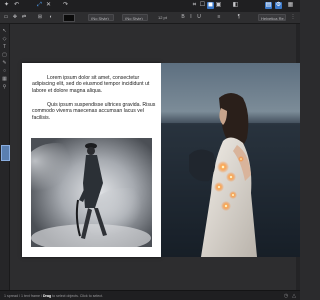  Describe the element at coordinates (4, 31) in the screenshot. I see `move-tool-icon: ↖` at that location.